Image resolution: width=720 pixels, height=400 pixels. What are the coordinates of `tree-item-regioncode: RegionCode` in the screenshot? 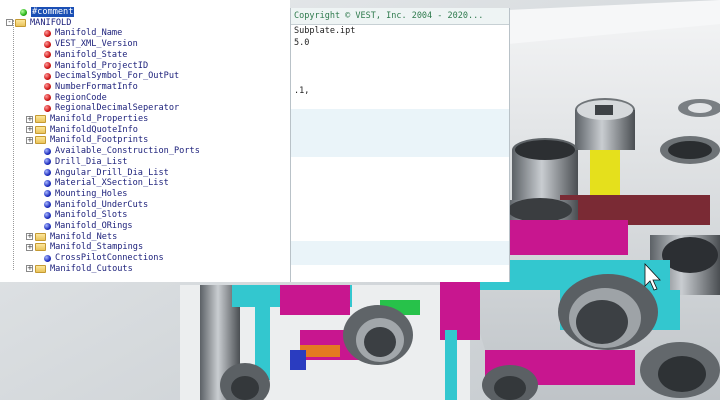 It's located at (75, 98).